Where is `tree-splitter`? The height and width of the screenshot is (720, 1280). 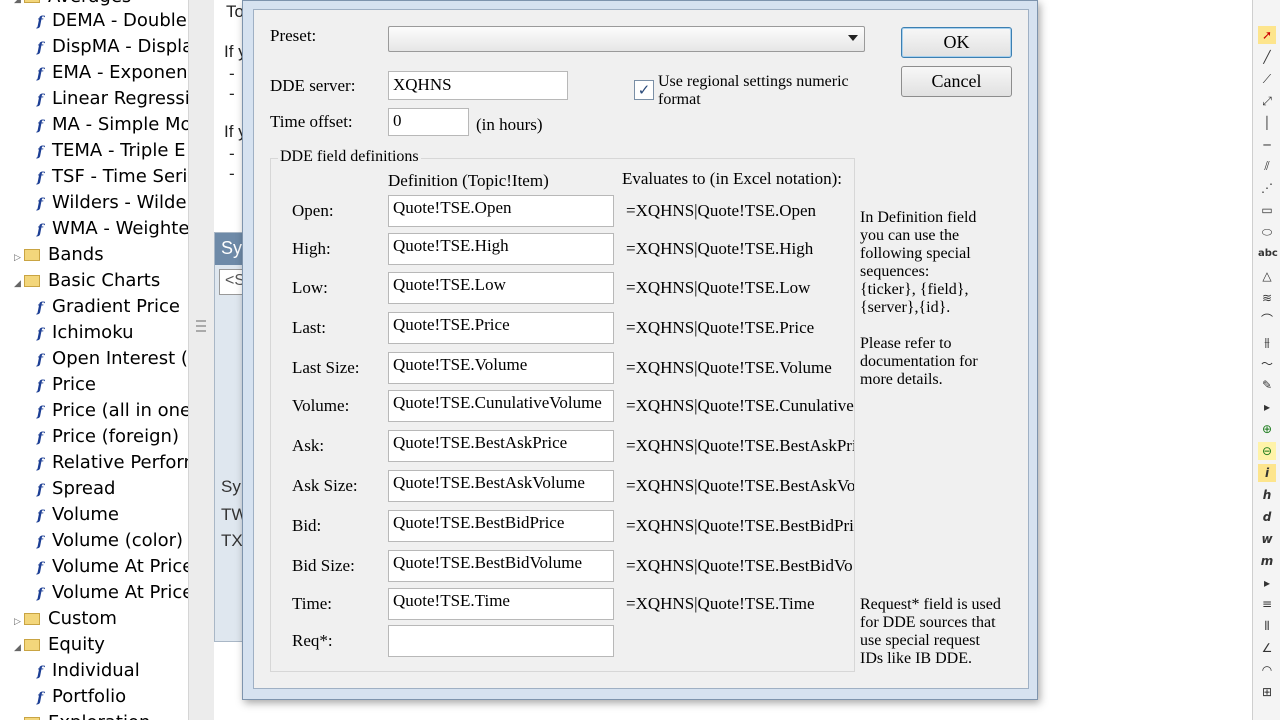
tree-splitter is located at coordinates (201, 360).